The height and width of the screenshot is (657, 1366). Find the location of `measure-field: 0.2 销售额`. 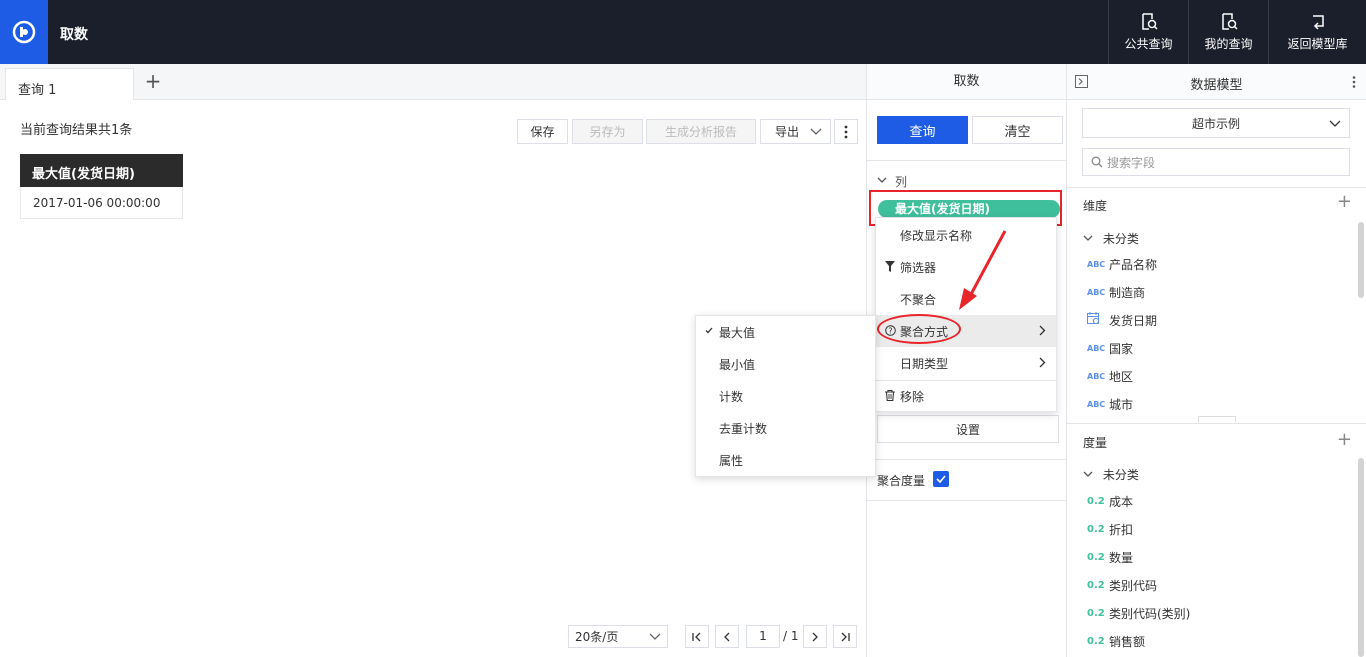

measure-field: 0.2 销售额 is located at coordinates (1116, 641).